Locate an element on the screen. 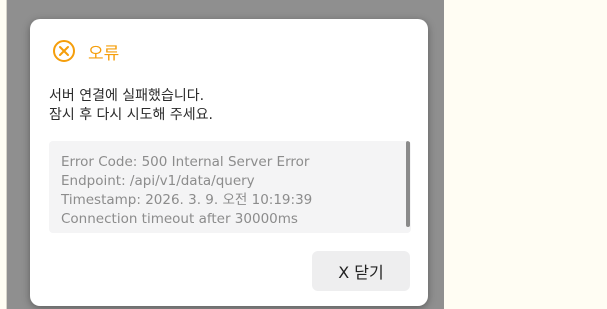  details-error-code: Error Code: 500 Internal Server Error is located at coordinates (185, 162).